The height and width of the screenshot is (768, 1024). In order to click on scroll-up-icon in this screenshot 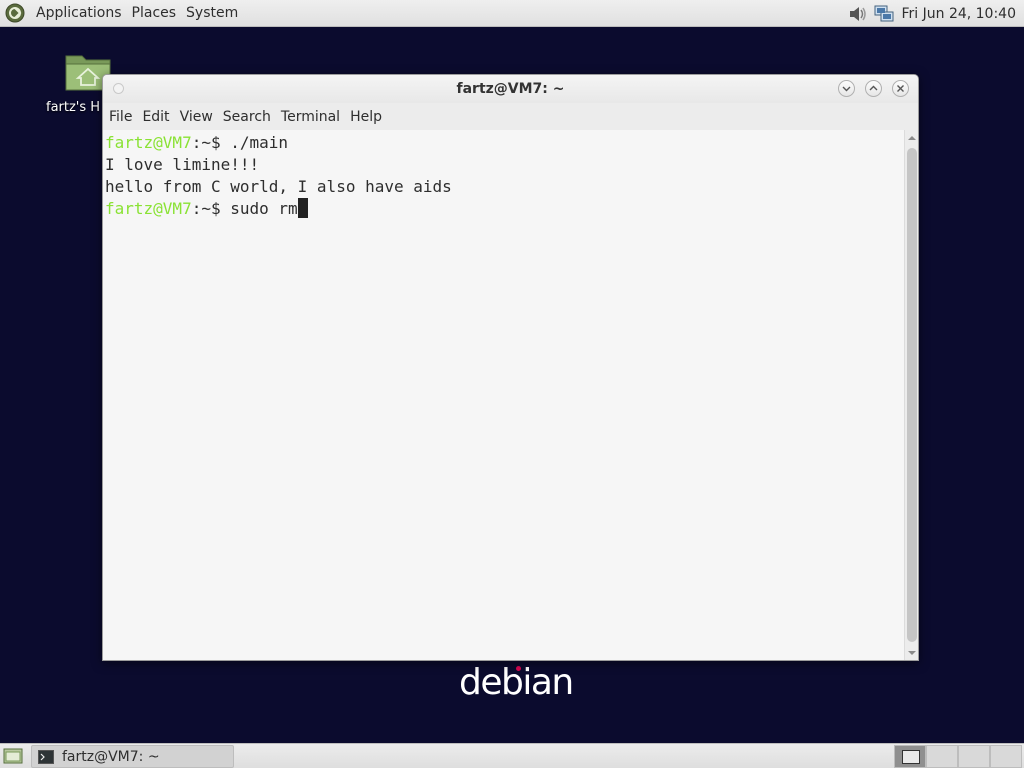, I will do `click(912, 138)`.